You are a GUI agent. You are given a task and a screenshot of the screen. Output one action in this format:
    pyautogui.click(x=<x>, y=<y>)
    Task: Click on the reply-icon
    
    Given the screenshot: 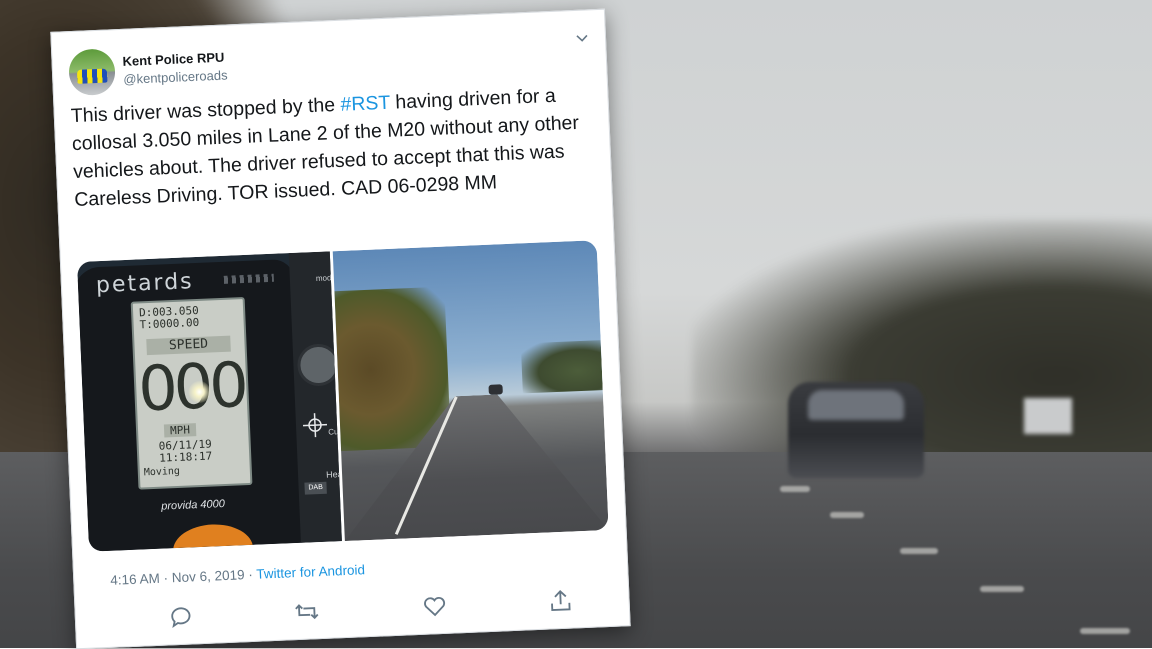 What is the action you would take?
    pyautogui.click(x=180, y=616)
    